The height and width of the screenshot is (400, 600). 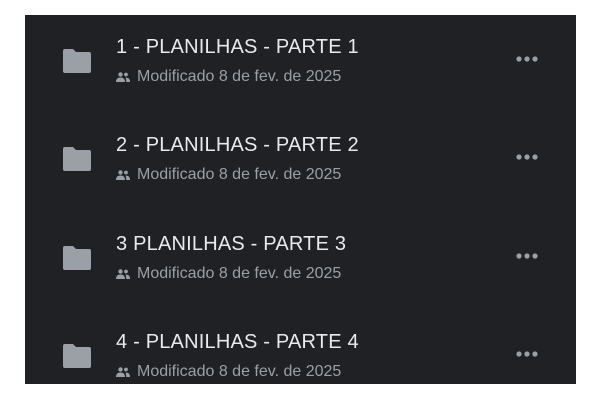 I want to click on folder-title: 4 - PLANILHAS - PARTE 4, so click(x=237, y=342).